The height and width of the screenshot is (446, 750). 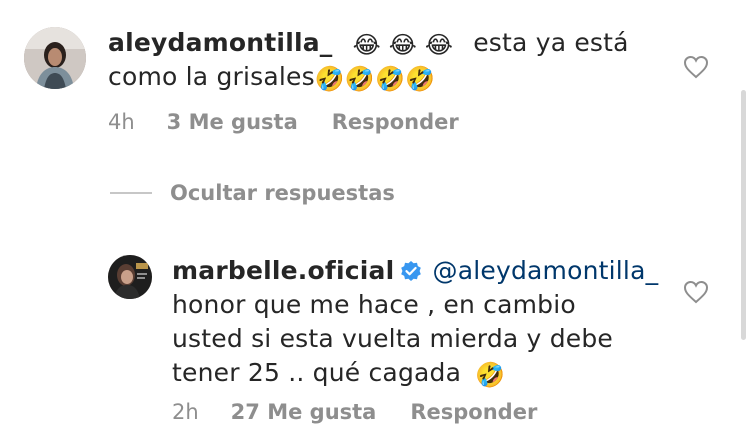 I want to click on reply-line-3: usted si esta vuelta mierda y debe, so click(x=392, y=338).